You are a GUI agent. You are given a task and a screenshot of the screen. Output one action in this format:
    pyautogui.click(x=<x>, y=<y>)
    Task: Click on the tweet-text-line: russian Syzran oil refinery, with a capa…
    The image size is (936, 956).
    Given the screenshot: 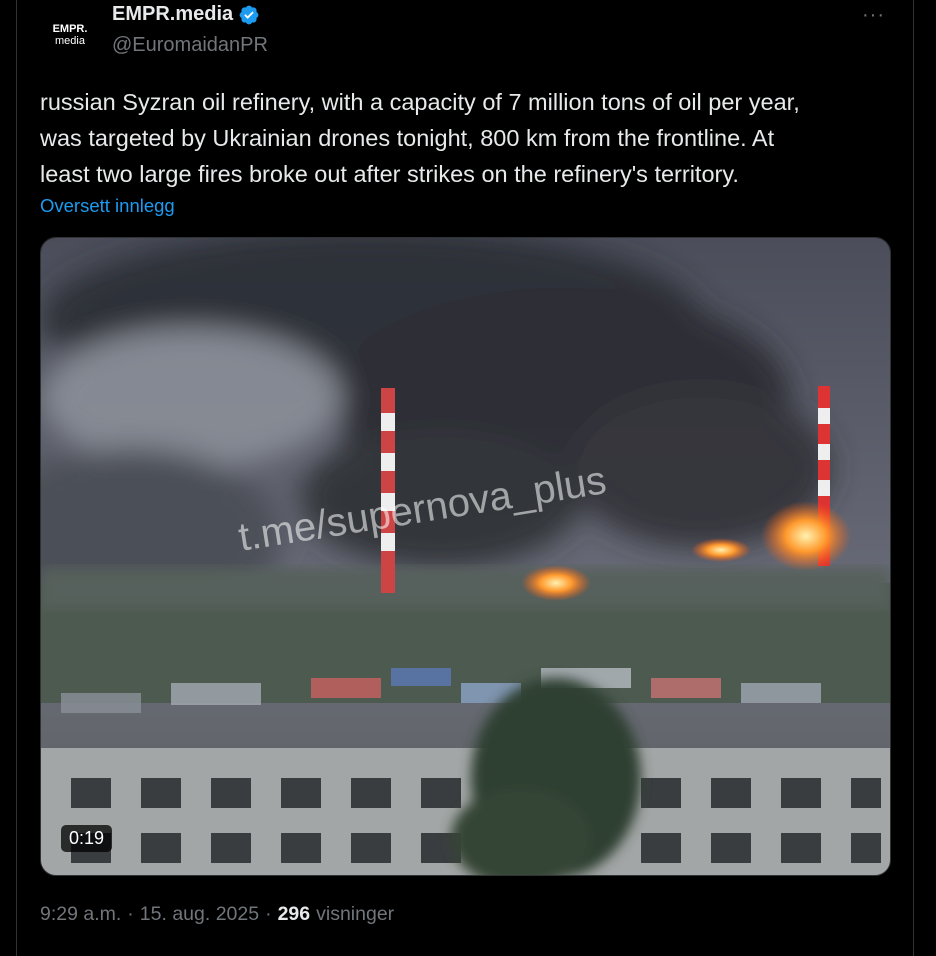 What is the action you would take?
    pyautogui.click(x=420, y=102)
    